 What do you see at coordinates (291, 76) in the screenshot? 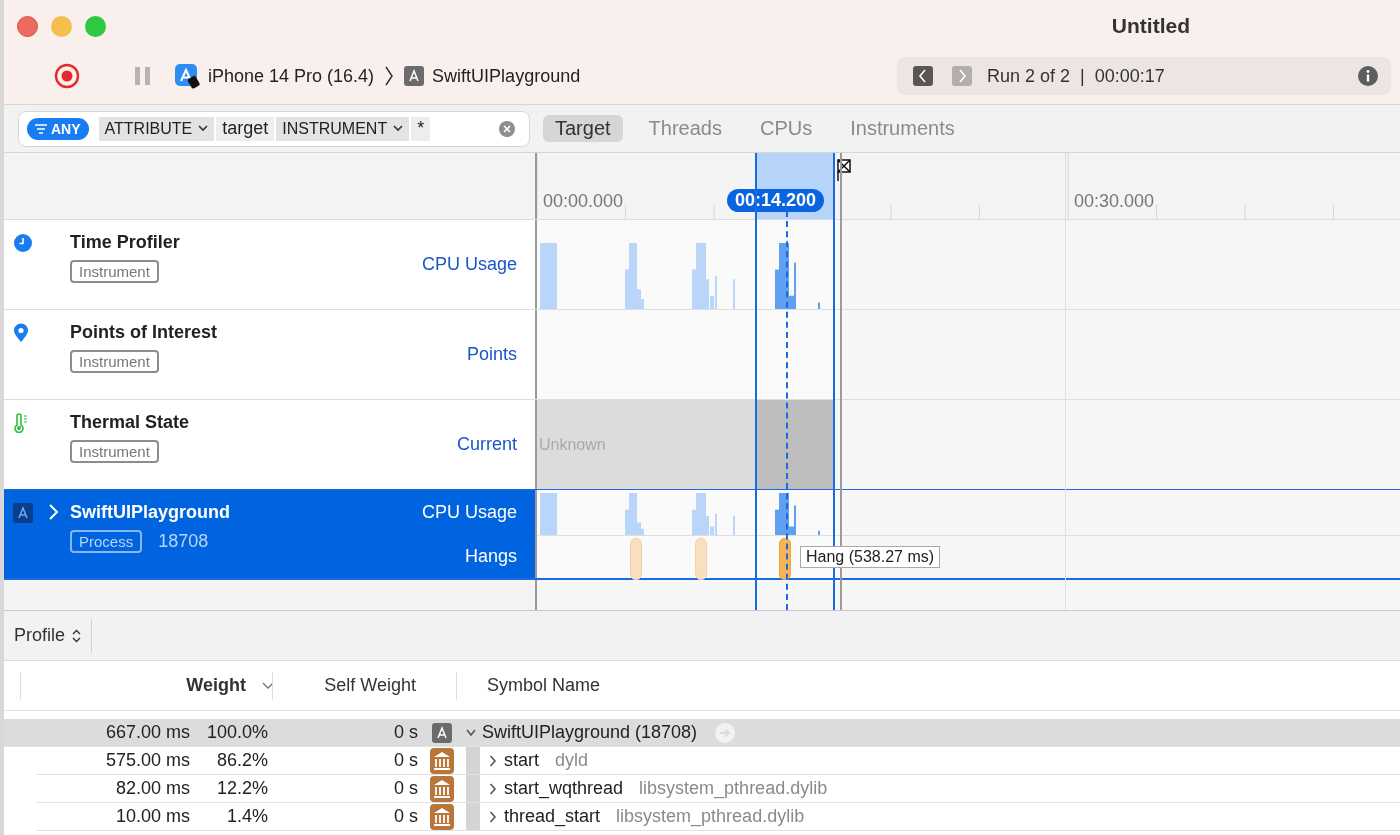
I see `device-name: iPhone 14 Pro (16.4)` at bounding box center [291, 76].